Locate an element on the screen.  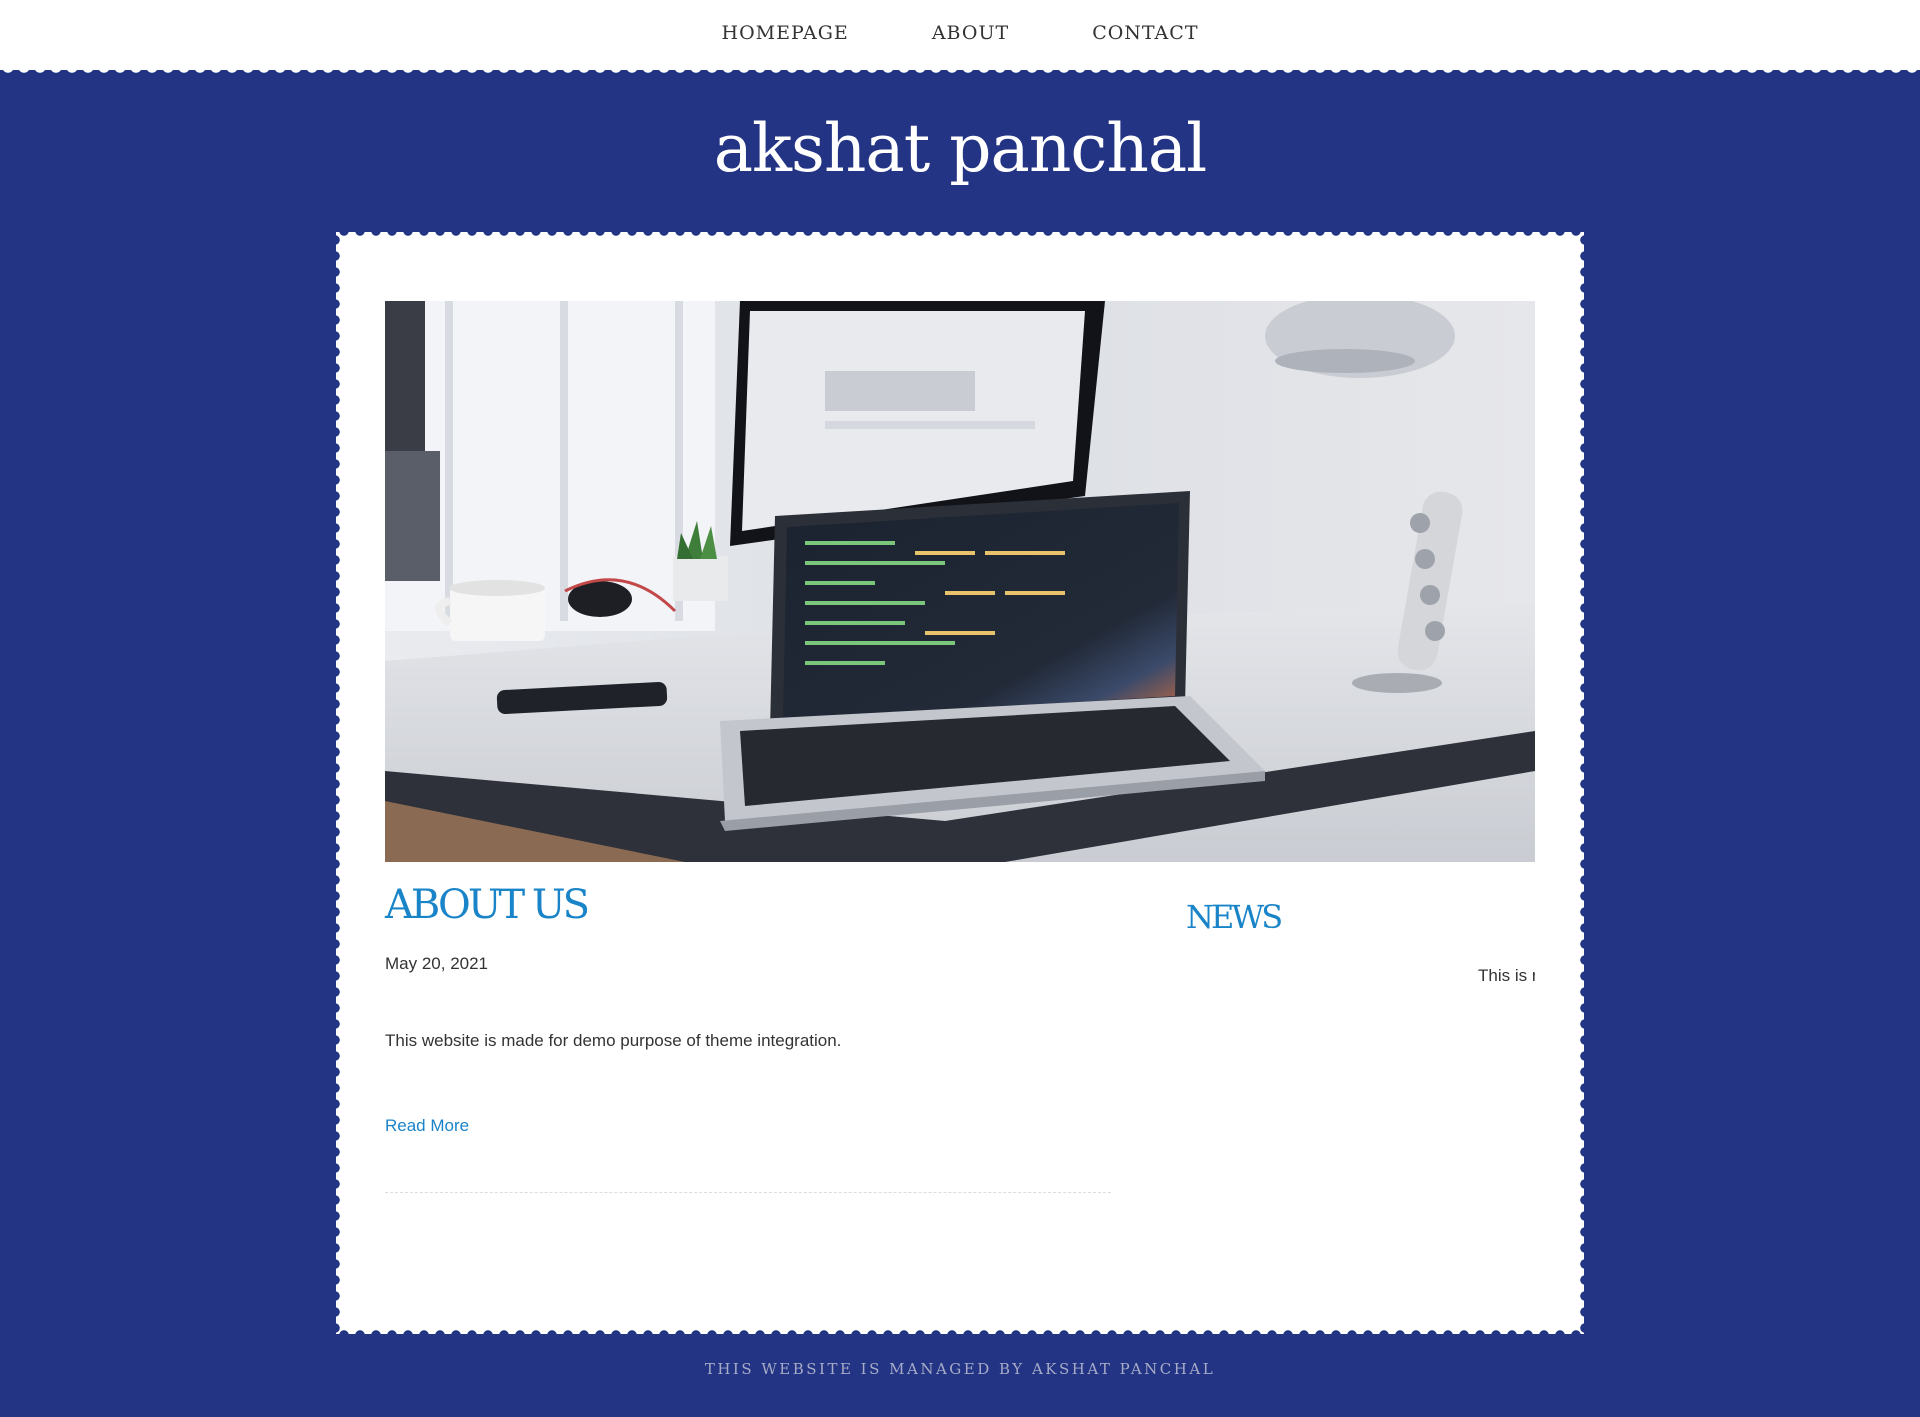
card-perforated-edge-right is located at coordinates (1581, 783).